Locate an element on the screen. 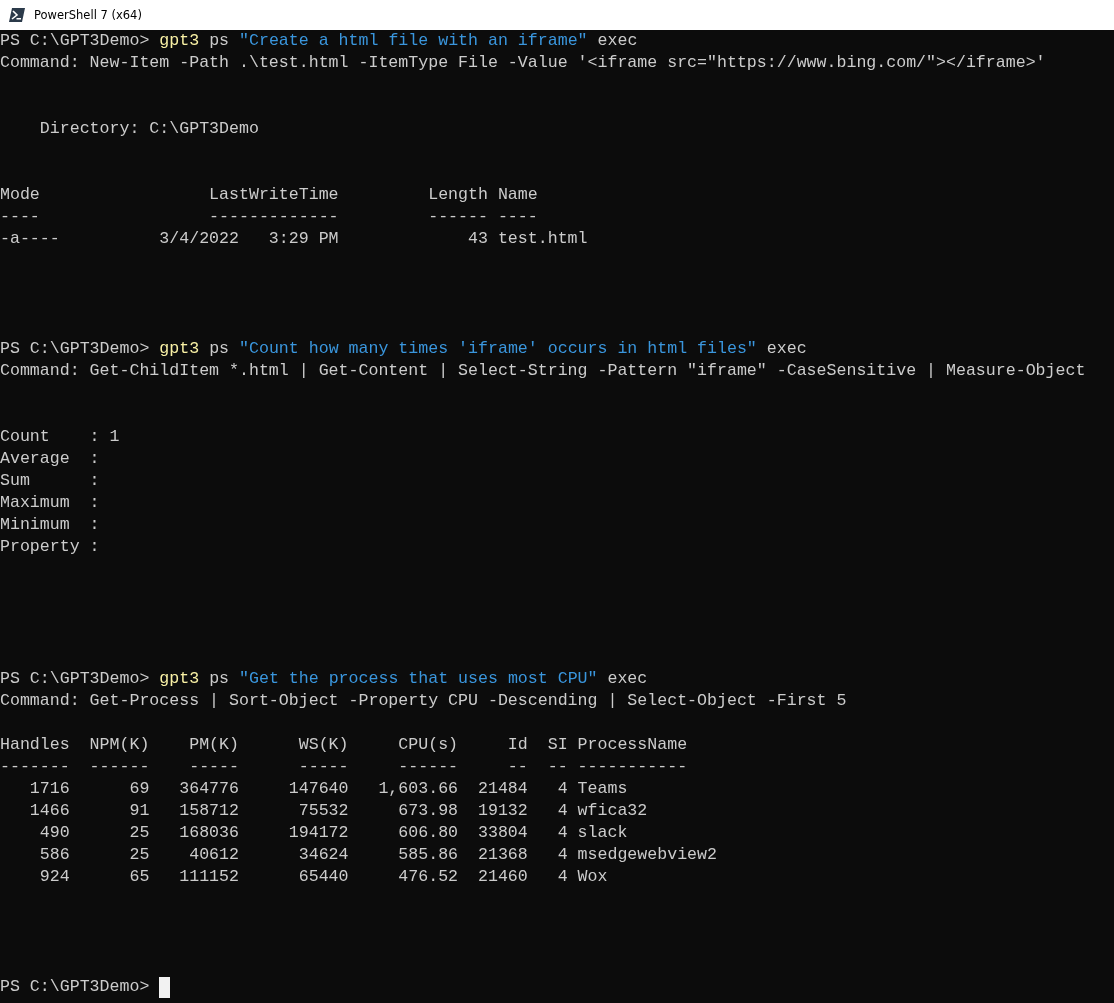 This screenshot has height=1003, width=1114. terminal-line: Command: Get-ChildItem *.html | Get-Content | Select-String -Pattern "iframe" -CaseSensitive | Measure-Object is located at coordinates (543, 371).